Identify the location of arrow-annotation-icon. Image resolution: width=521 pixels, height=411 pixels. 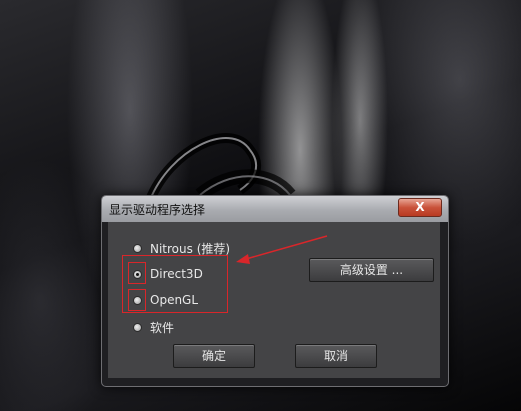
(282, 249).